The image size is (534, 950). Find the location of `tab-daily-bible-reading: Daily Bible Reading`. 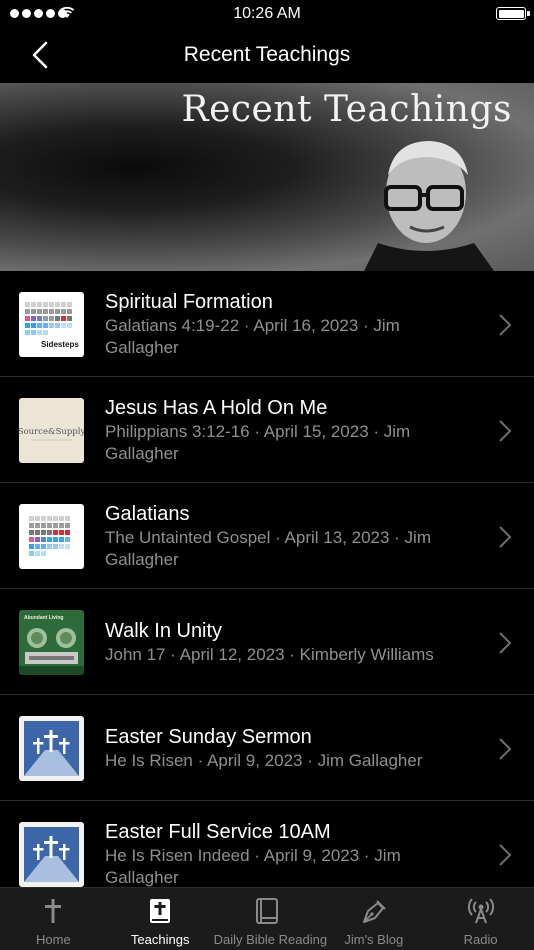

tab-daily-bible-reading: Daily Bible Reading is located at coordinates (270, 919).